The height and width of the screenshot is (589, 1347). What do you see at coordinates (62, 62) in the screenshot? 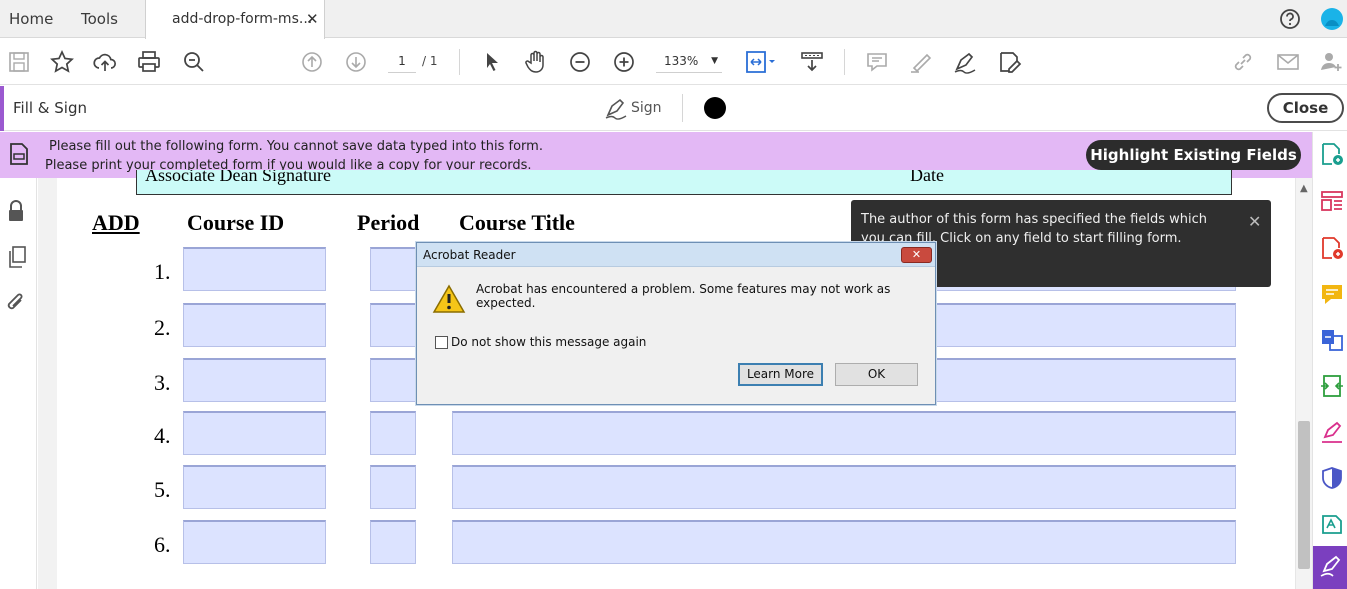
I see `bookmark-star-icon` at bounding box center [62, 62].